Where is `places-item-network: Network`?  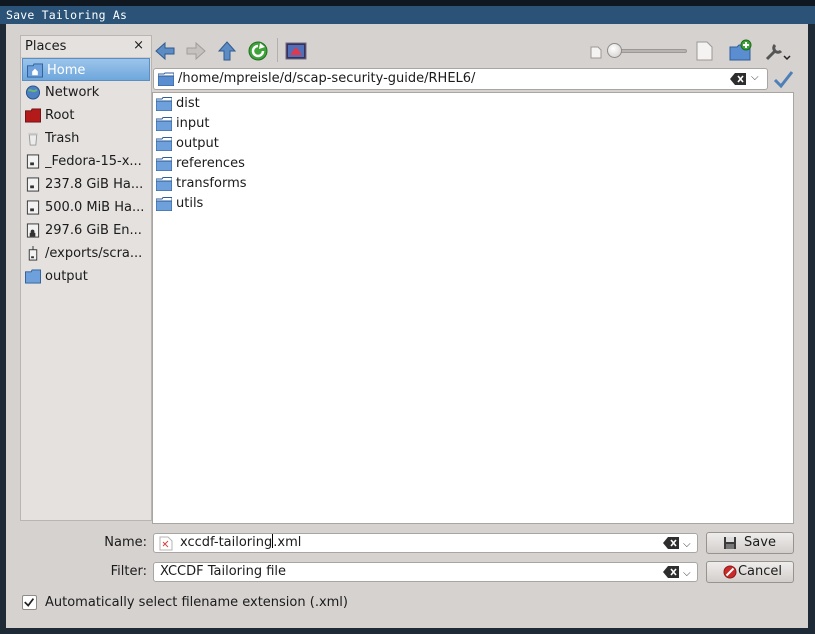 places-item-network: Network is located at coordinates (86, 92).